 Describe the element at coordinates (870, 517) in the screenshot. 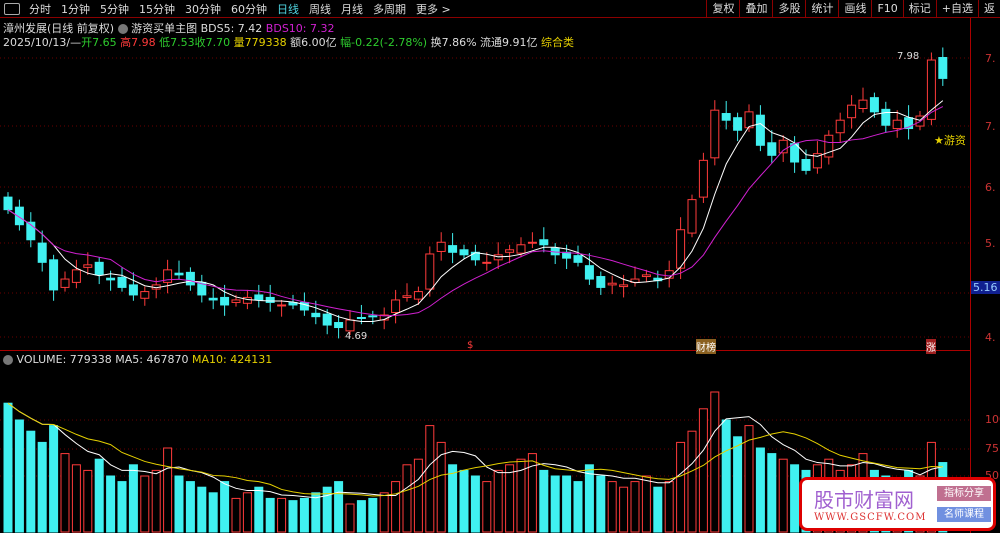

I see `watermark-url: WWW.GSCFW.COM` at that location.